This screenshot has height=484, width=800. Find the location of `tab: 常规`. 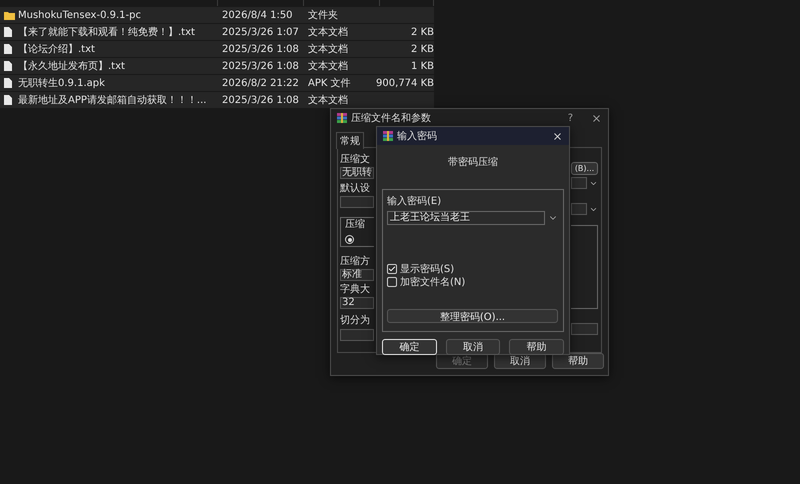

tab: 常规 is located at coordinates (350, 140).